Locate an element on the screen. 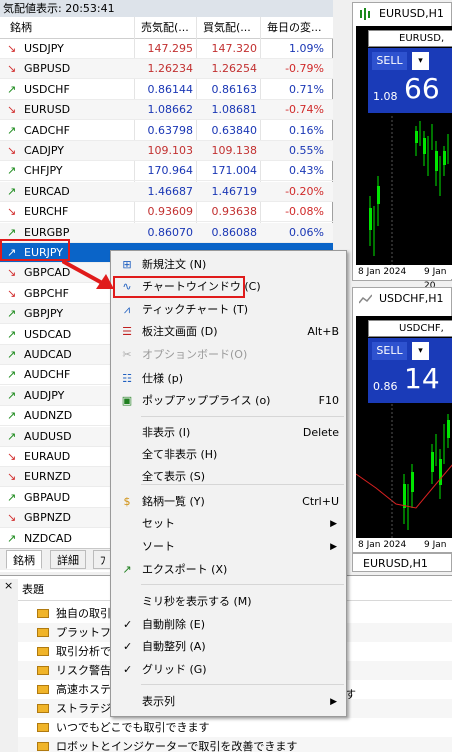 The width and height of the screenshot is (452, 752). menu-item: 非表示 (I) Delete is located at coordinates (228, 433).